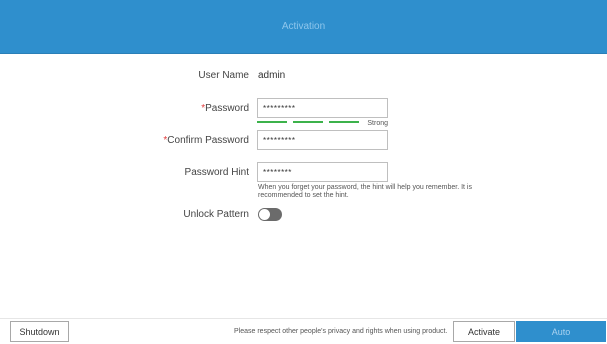  What do you see at coordinates (216, 214) in the screenshot?
I see `unlock-pattern-label: Unlock Pattern` at bounding box center [216, 214].